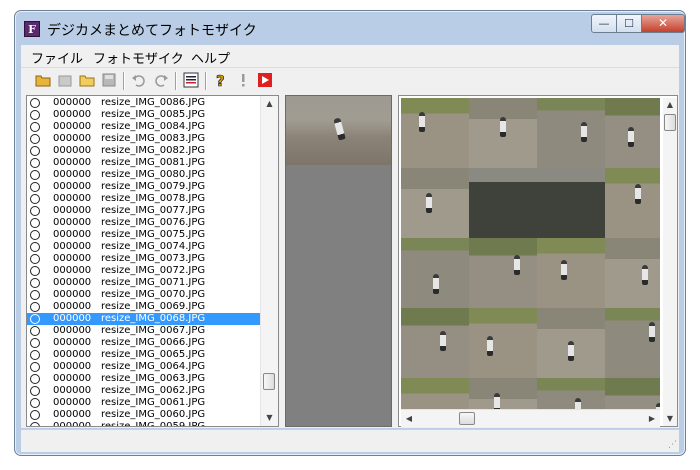 The width and height of the screenshot is (700, 470). I want to click on mosaic-hscrollbar: ◀ ▶, so click(530, 418).